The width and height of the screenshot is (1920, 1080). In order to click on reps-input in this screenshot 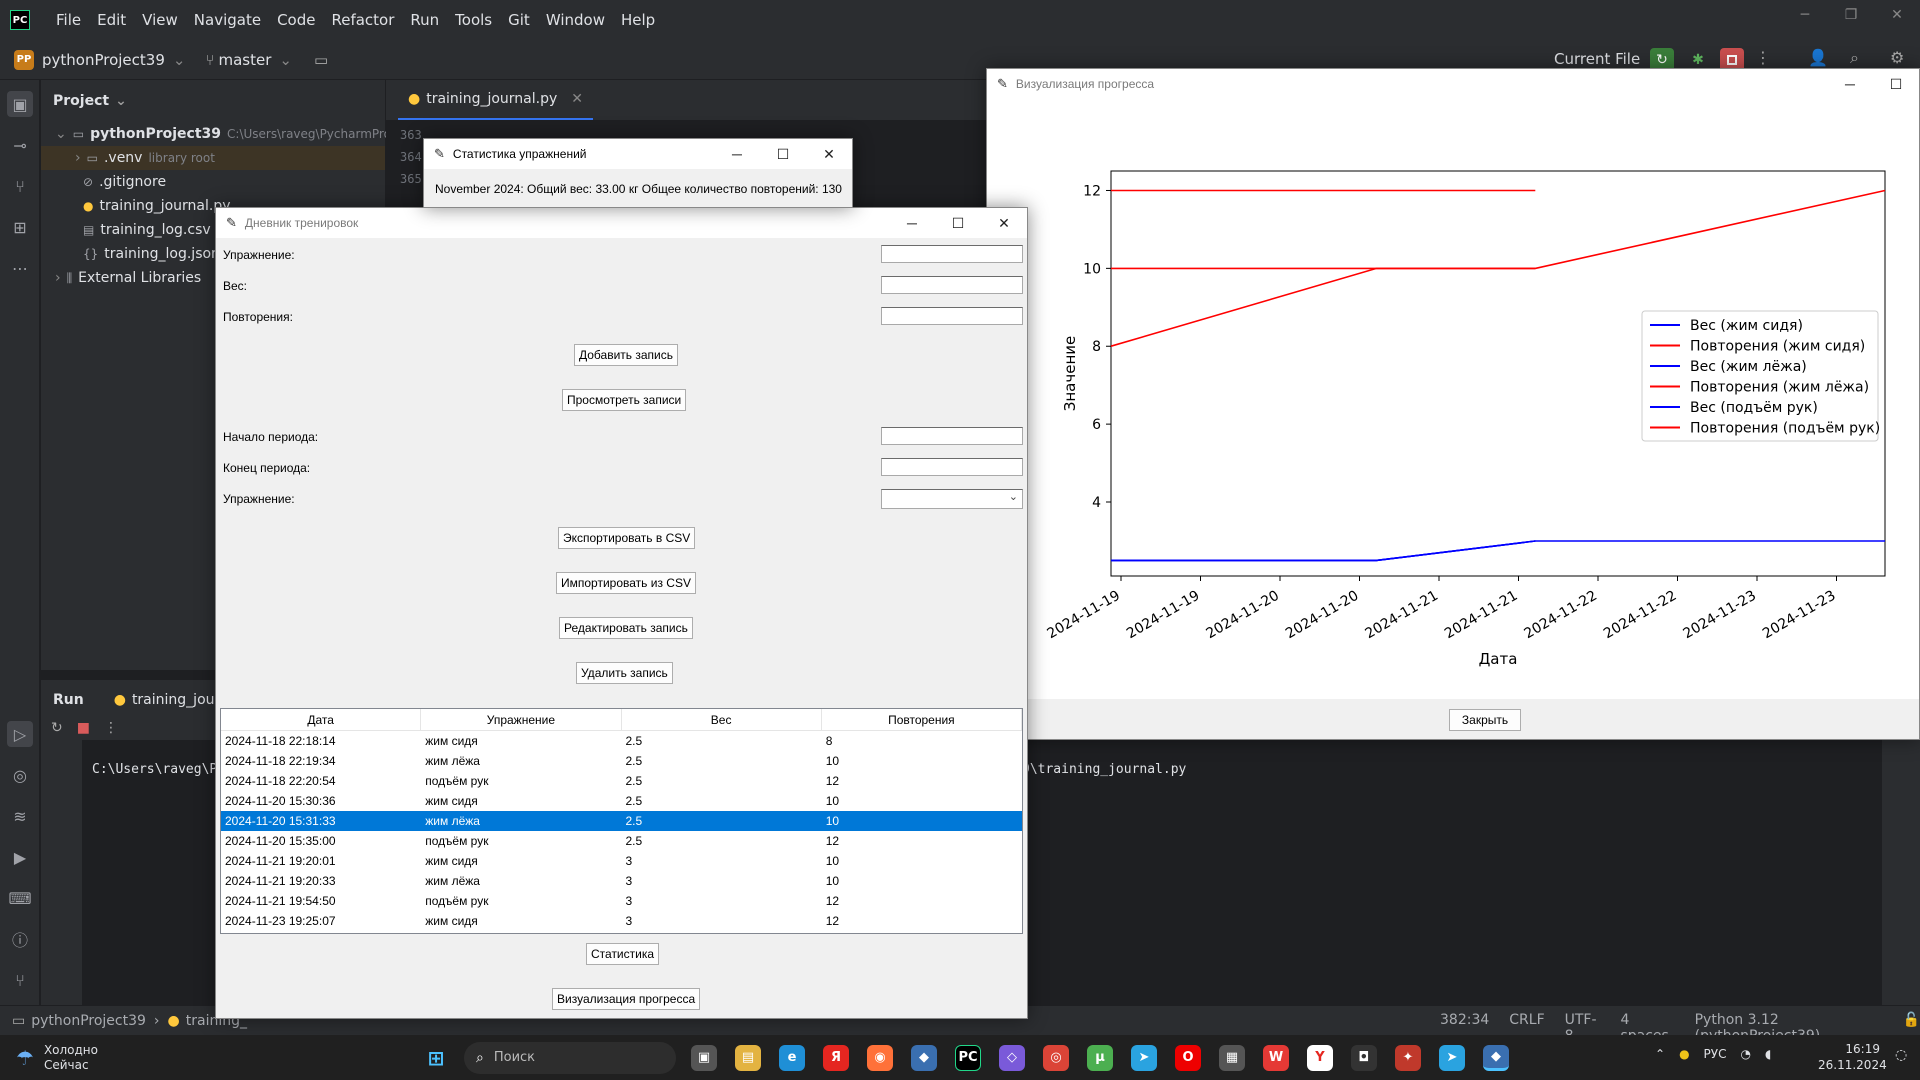, I will do `click(952, 316)`.